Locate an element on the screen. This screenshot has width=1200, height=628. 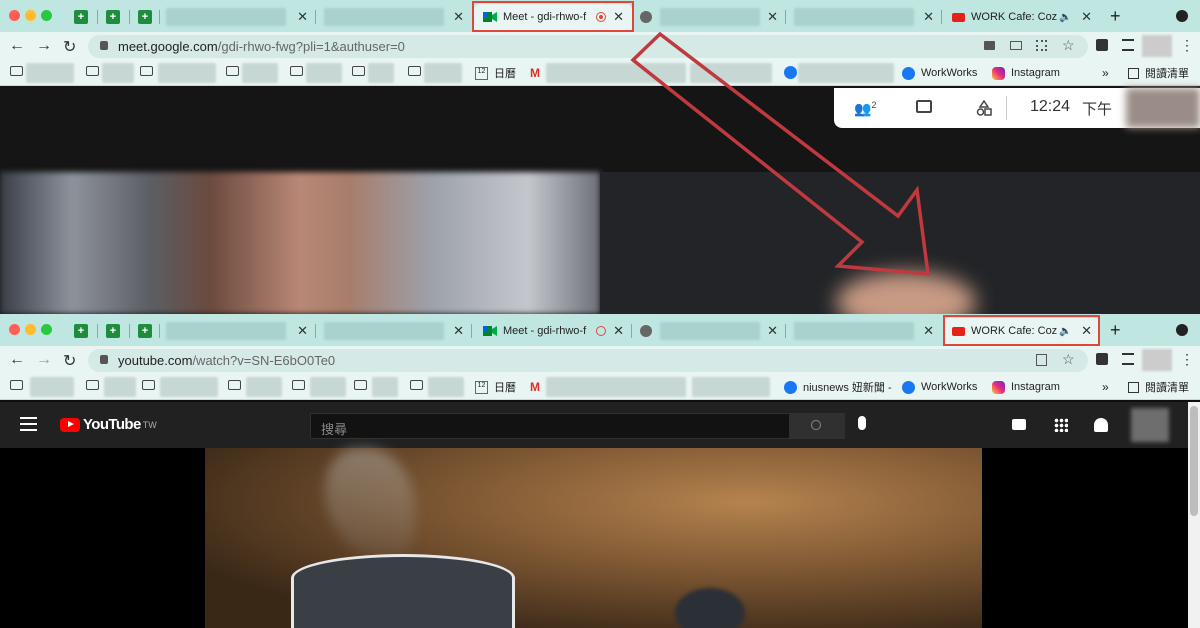
people-icon: 👥2 is located at coordinates (865, 109).